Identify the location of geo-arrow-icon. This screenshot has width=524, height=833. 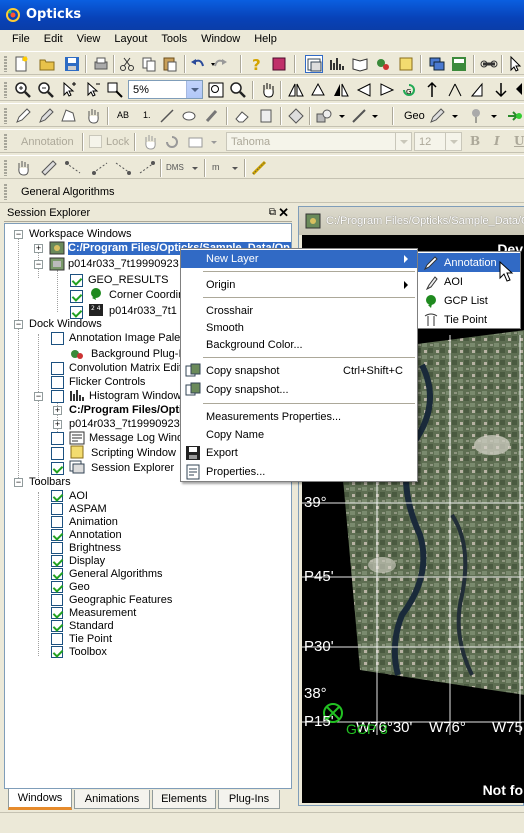
(514, 116).